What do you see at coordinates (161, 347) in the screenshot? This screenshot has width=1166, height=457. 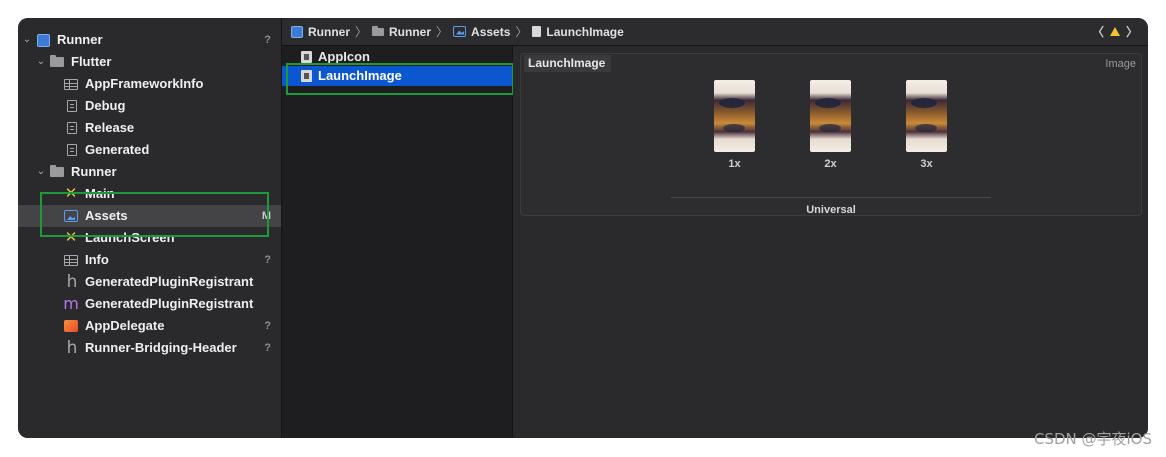 I see `nav-item-label: Runner-Bridging-Header` at bounding box center [161, 347].